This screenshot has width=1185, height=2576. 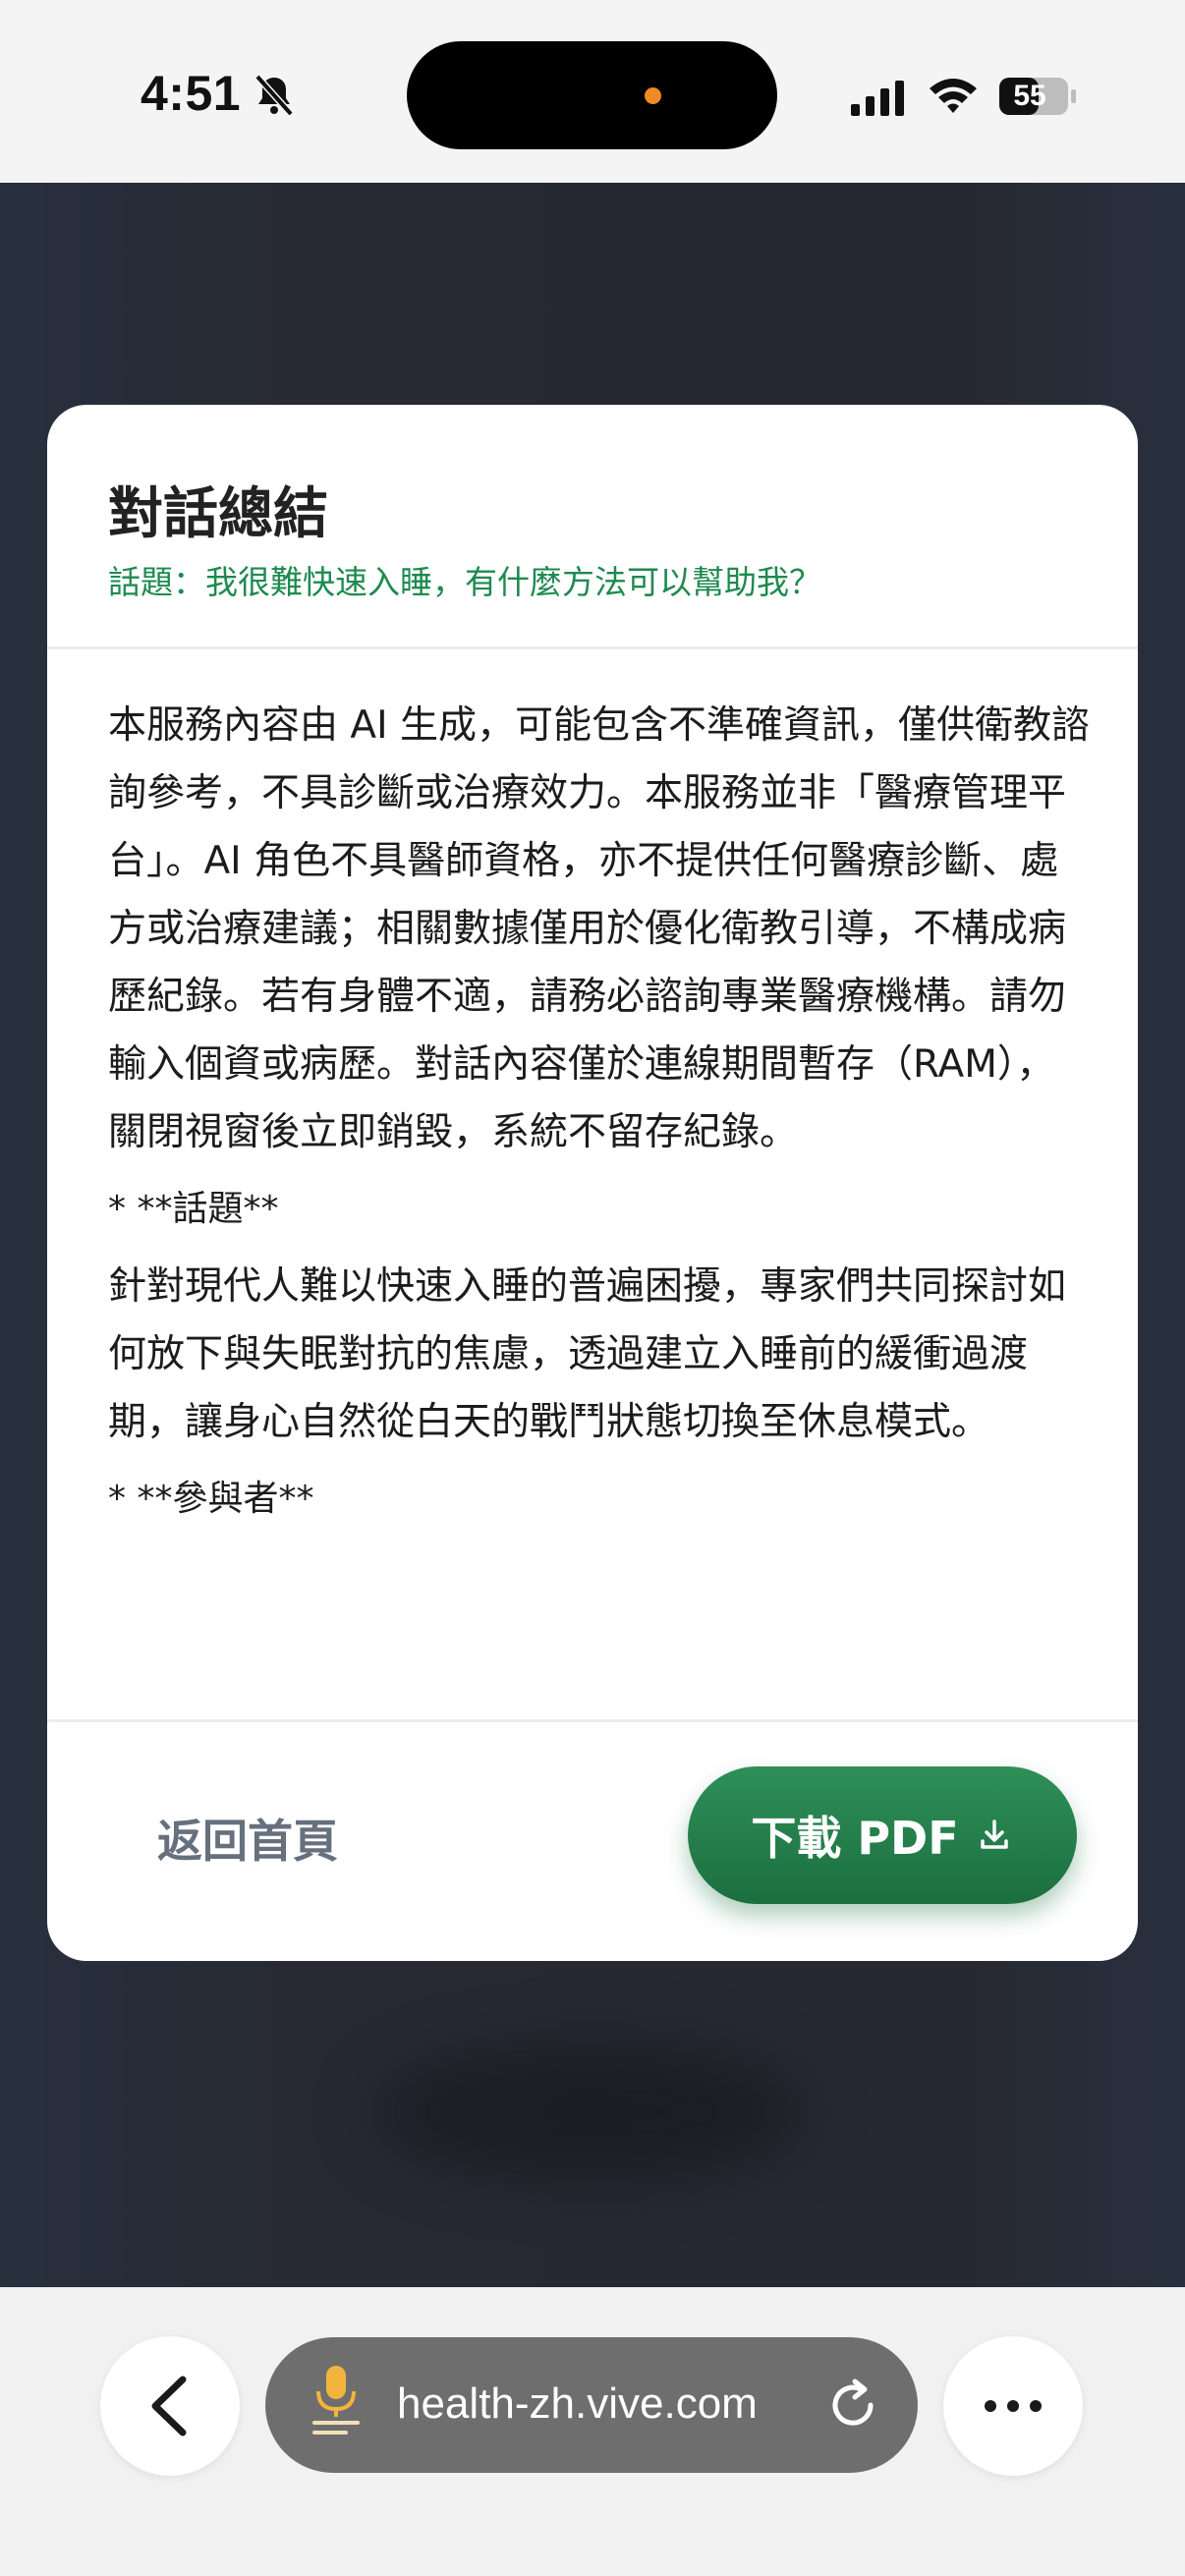 I want to click on header-divider, so click(x=592, y=647).